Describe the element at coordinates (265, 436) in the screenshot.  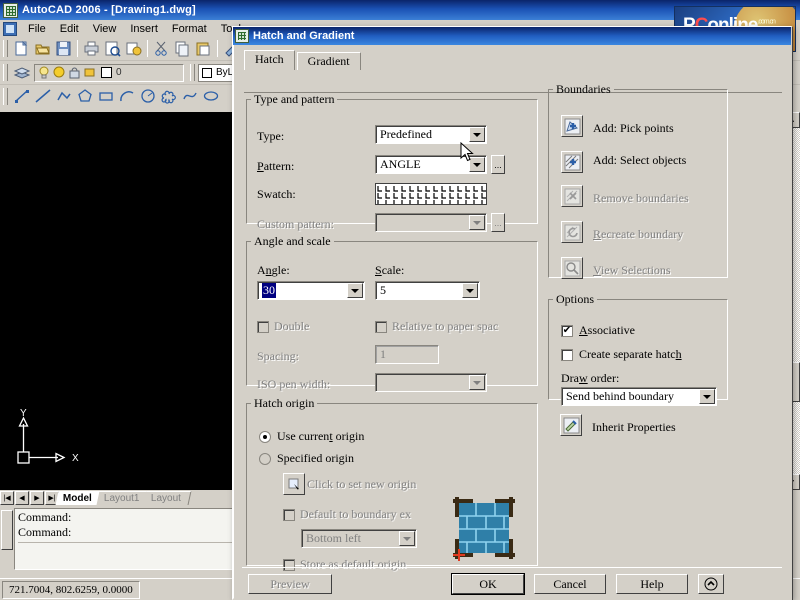
I see `use-current-origin-radio` at that location.